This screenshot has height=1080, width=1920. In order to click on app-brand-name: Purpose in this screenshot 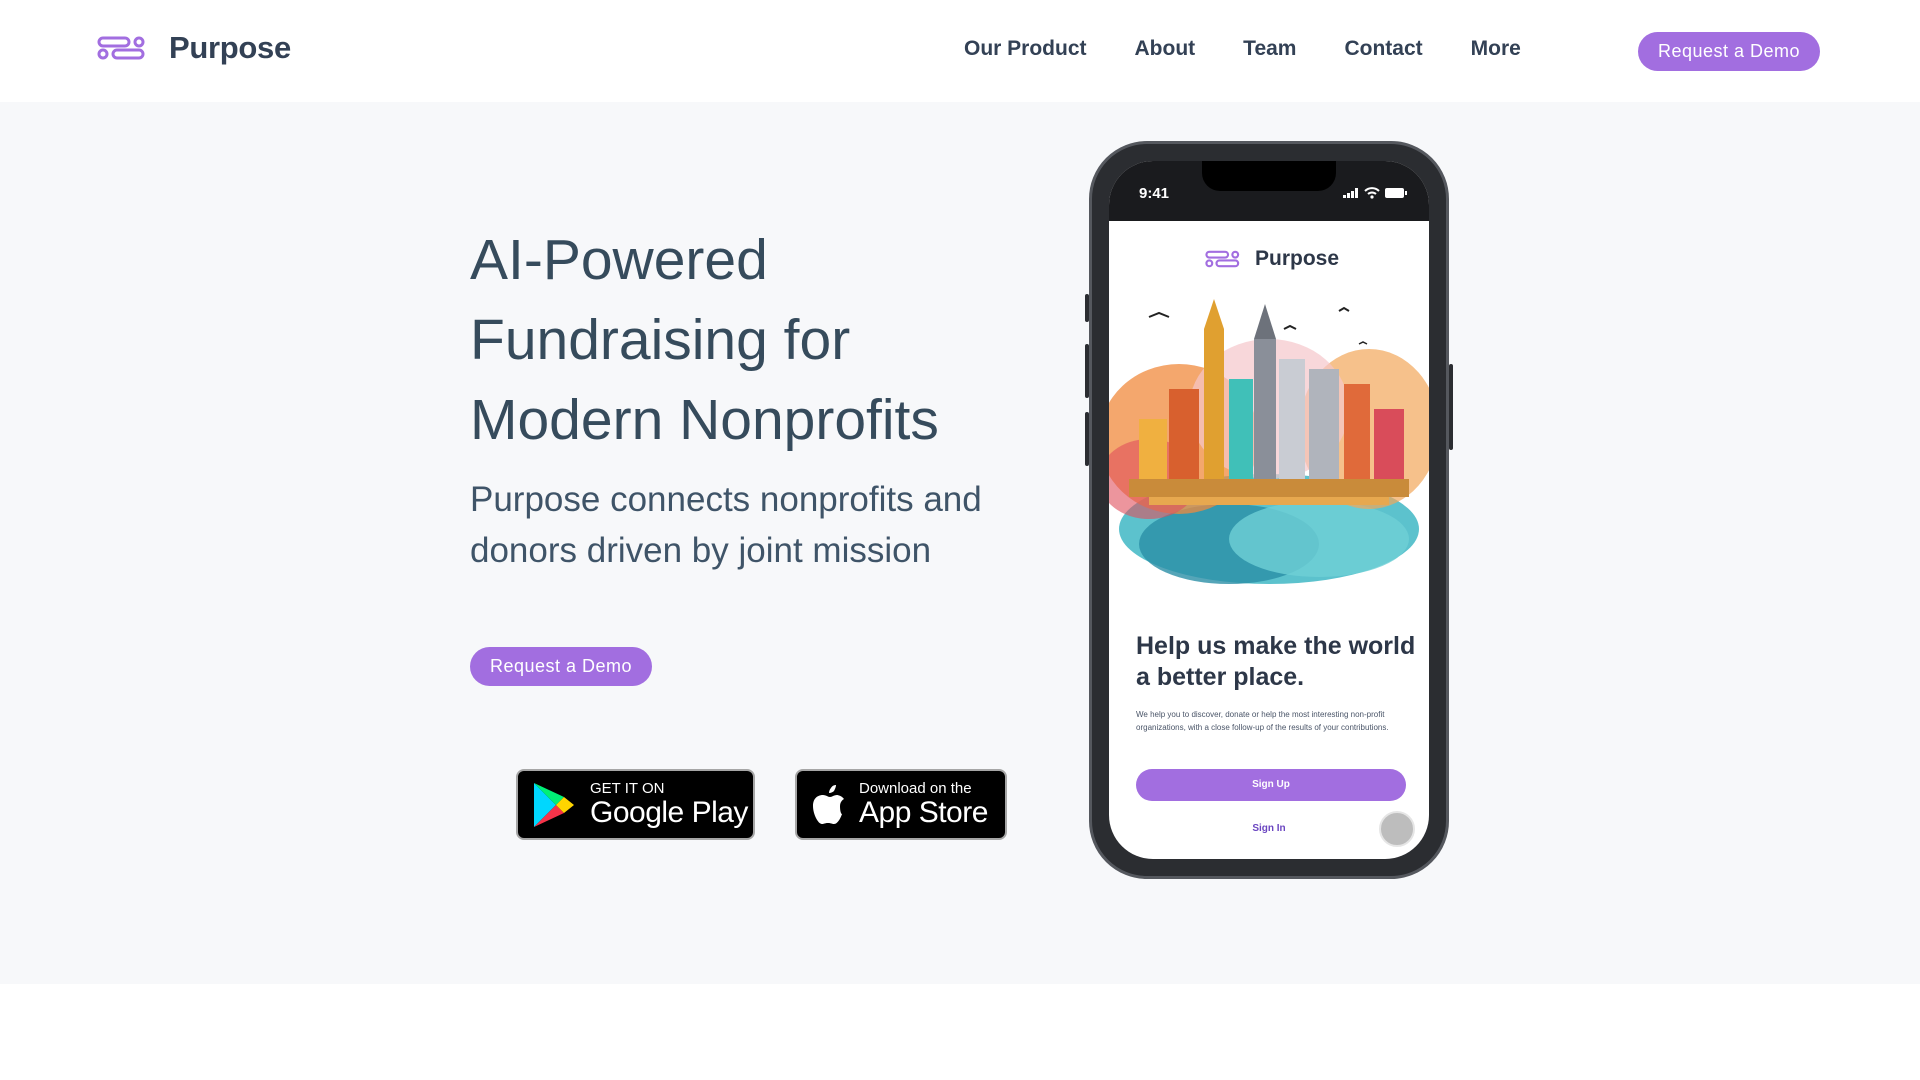, I will do `click(1297, 258)`.